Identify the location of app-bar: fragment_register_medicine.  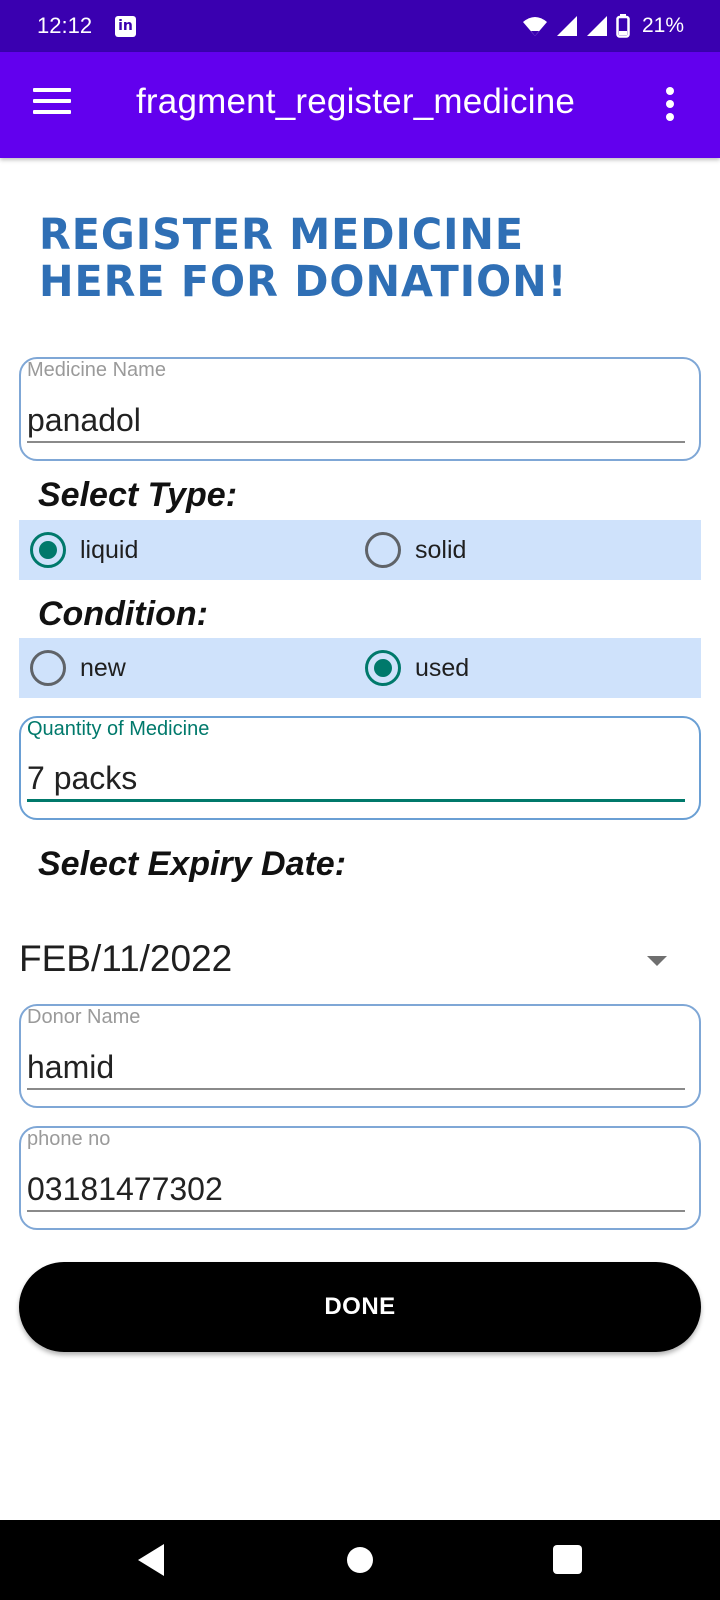
(360, 105).